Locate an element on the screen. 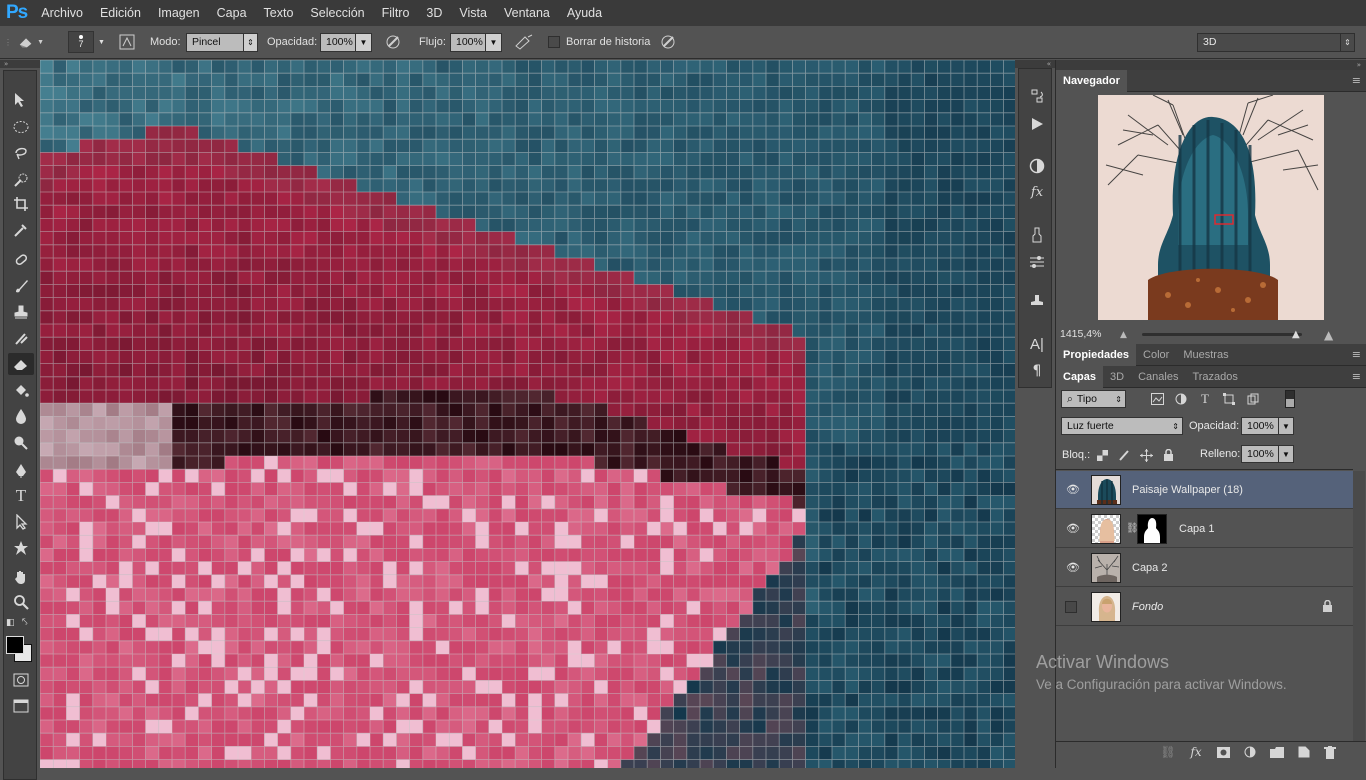 The height and width of the screenshot is (780, 1366). layer-opacity-value: 100% is located at coordinates (1260, 426).